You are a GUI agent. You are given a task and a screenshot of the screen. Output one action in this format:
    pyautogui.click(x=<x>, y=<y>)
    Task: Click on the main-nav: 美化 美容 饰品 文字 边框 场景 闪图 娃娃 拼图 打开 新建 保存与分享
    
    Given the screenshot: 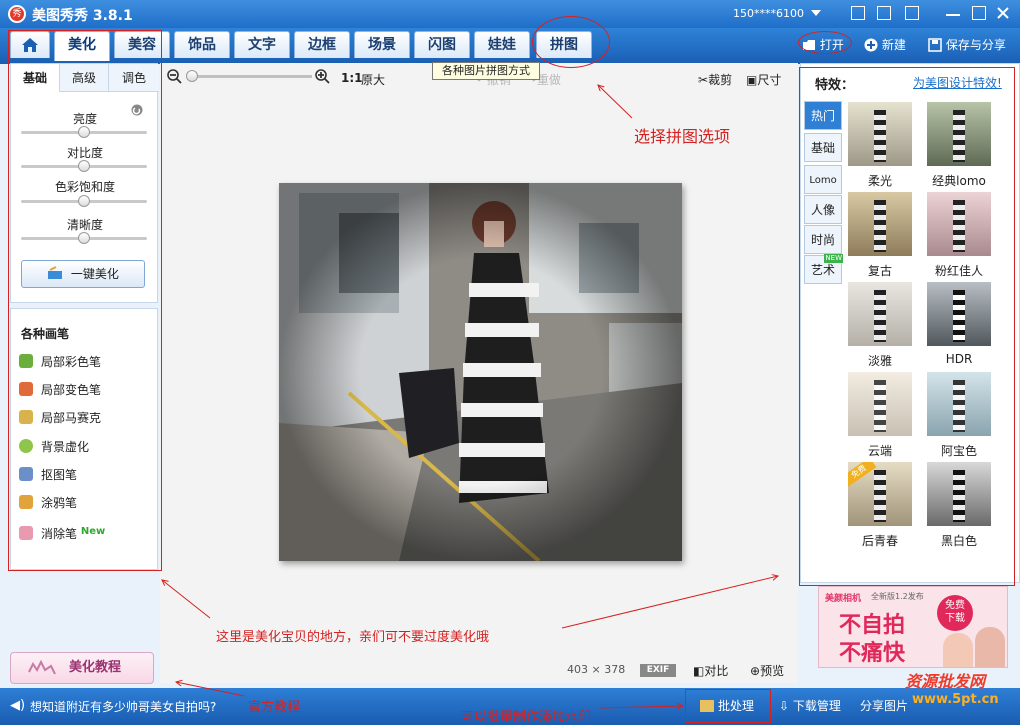 What is the action you would take?
    pyautogui.click(x=510, y=46)
    